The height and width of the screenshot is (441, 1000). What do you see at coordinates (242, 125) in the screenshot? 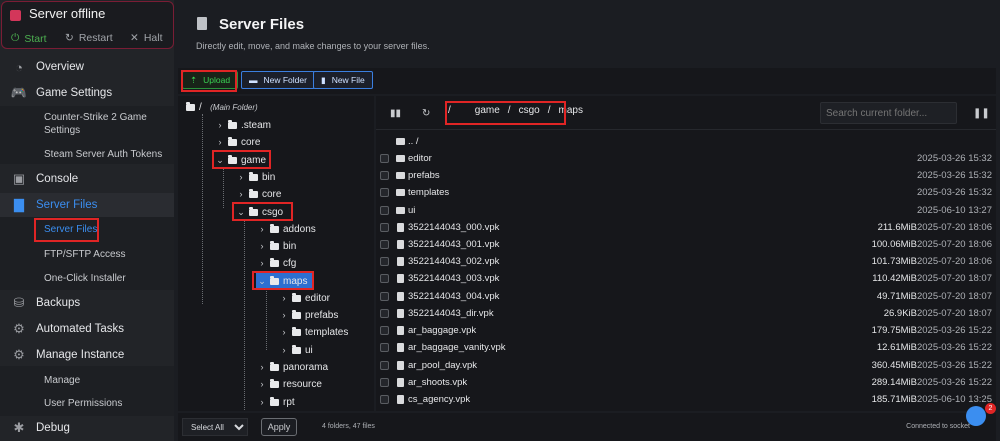
I see `tree-node-steam: › .steam` at bounding box center [242, 125].